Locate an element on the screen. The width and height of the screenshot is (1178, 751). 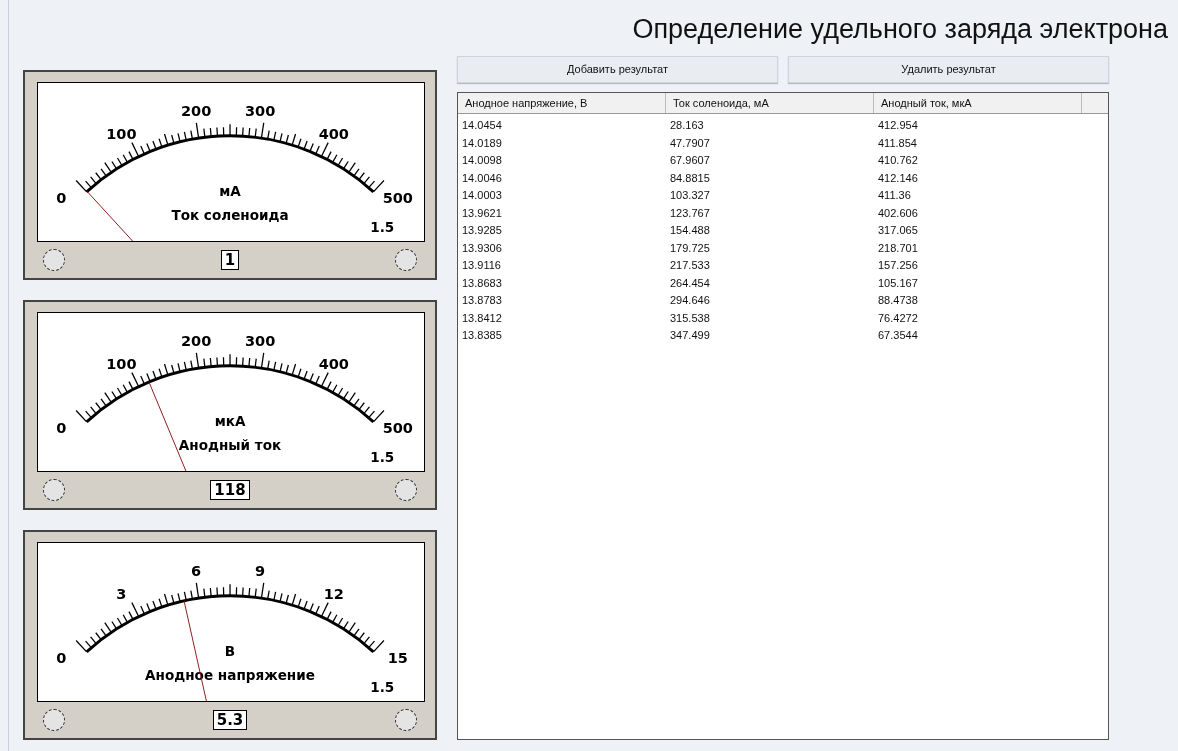
table-cell-text: 402.606 is located at coordinates (898, 213).